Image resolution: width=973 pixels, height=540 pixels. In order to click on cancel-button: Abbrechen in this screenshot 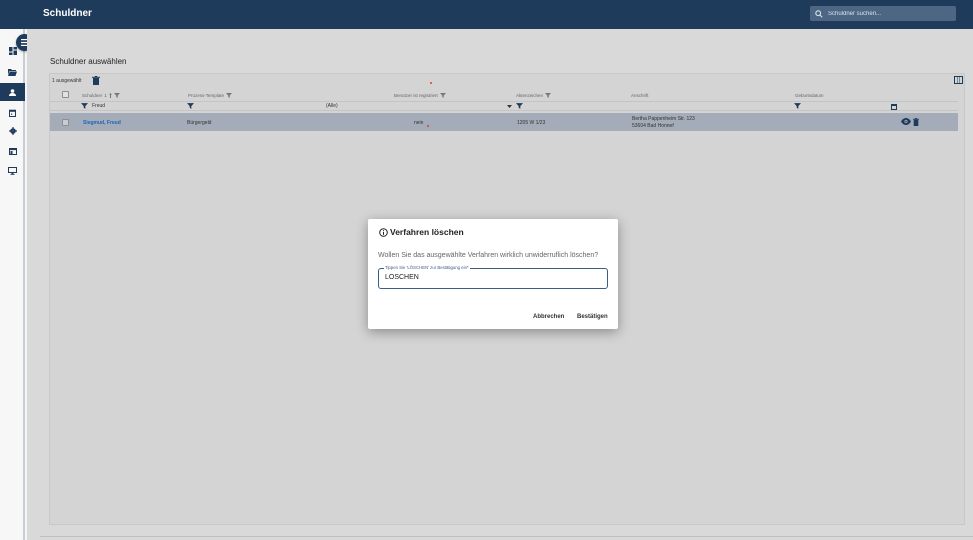, I will do `click(548, 317)`.